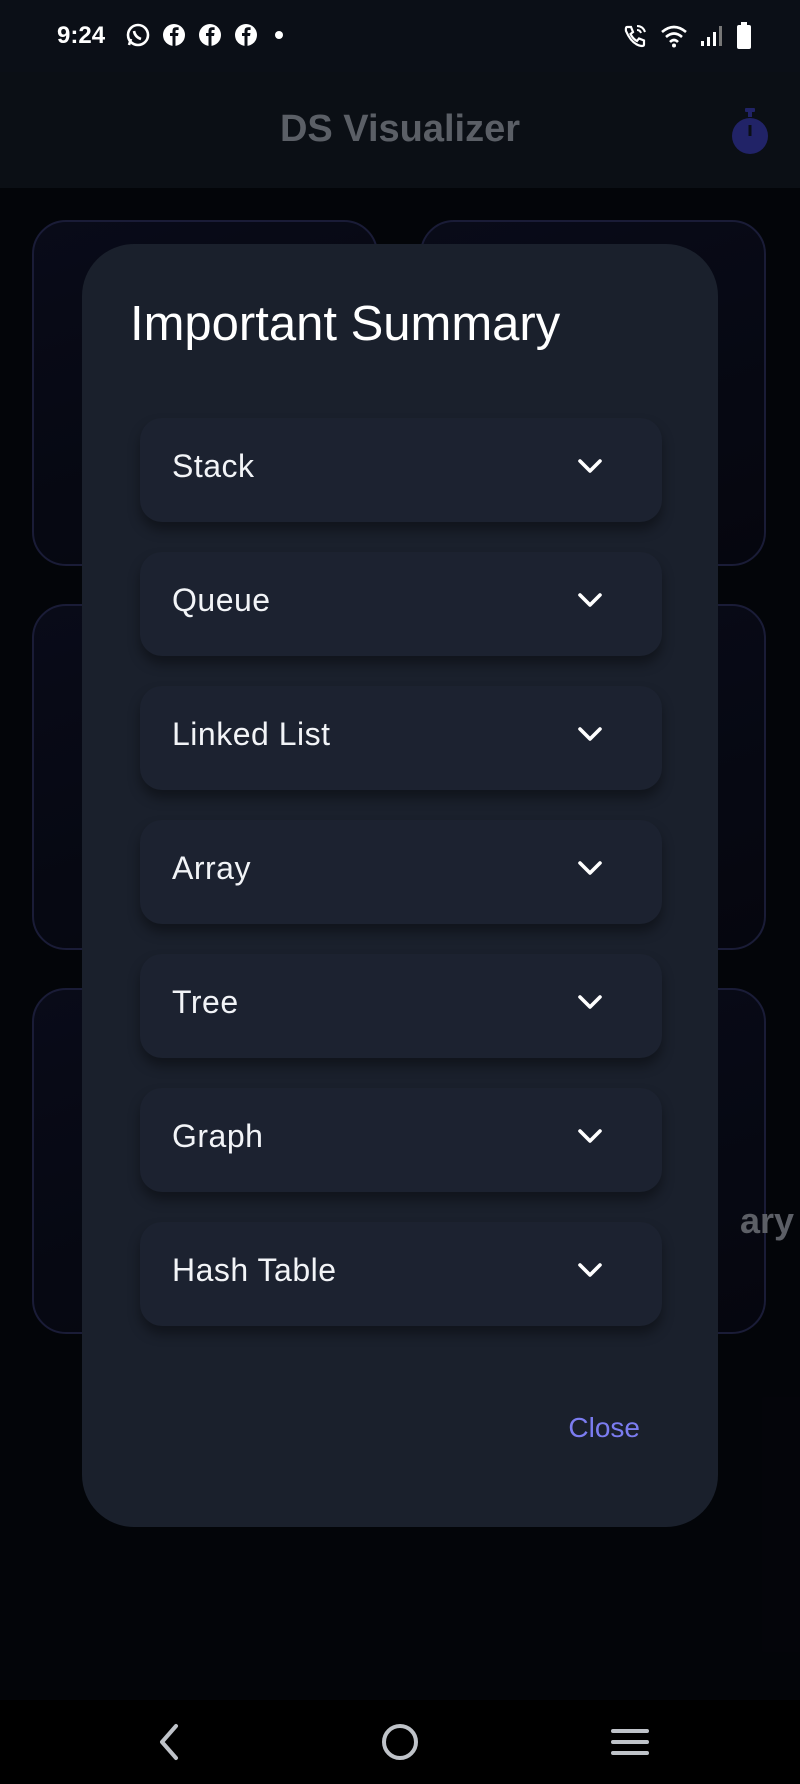 Image resolution: width=800 pixels, height=1784 pixels. Describe the element at coordinates (81, 35) in the screenshot. I see `status-time: 9:24` at that location.